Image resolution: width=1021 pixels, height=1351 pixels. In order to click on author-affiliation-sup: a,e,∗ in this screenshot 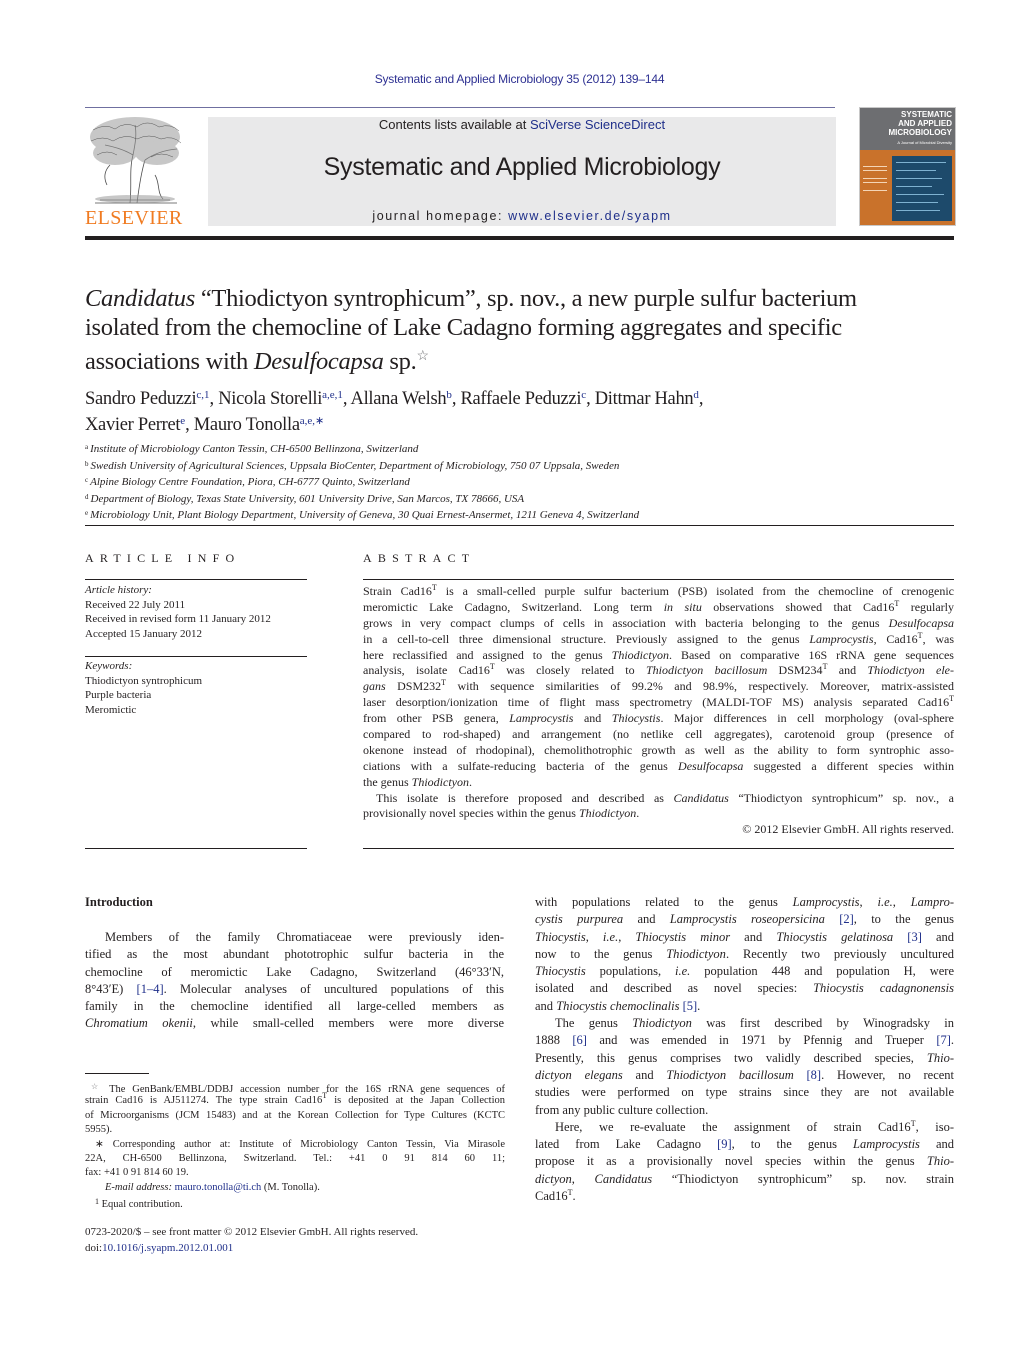, I will do `click(312, 421)`.